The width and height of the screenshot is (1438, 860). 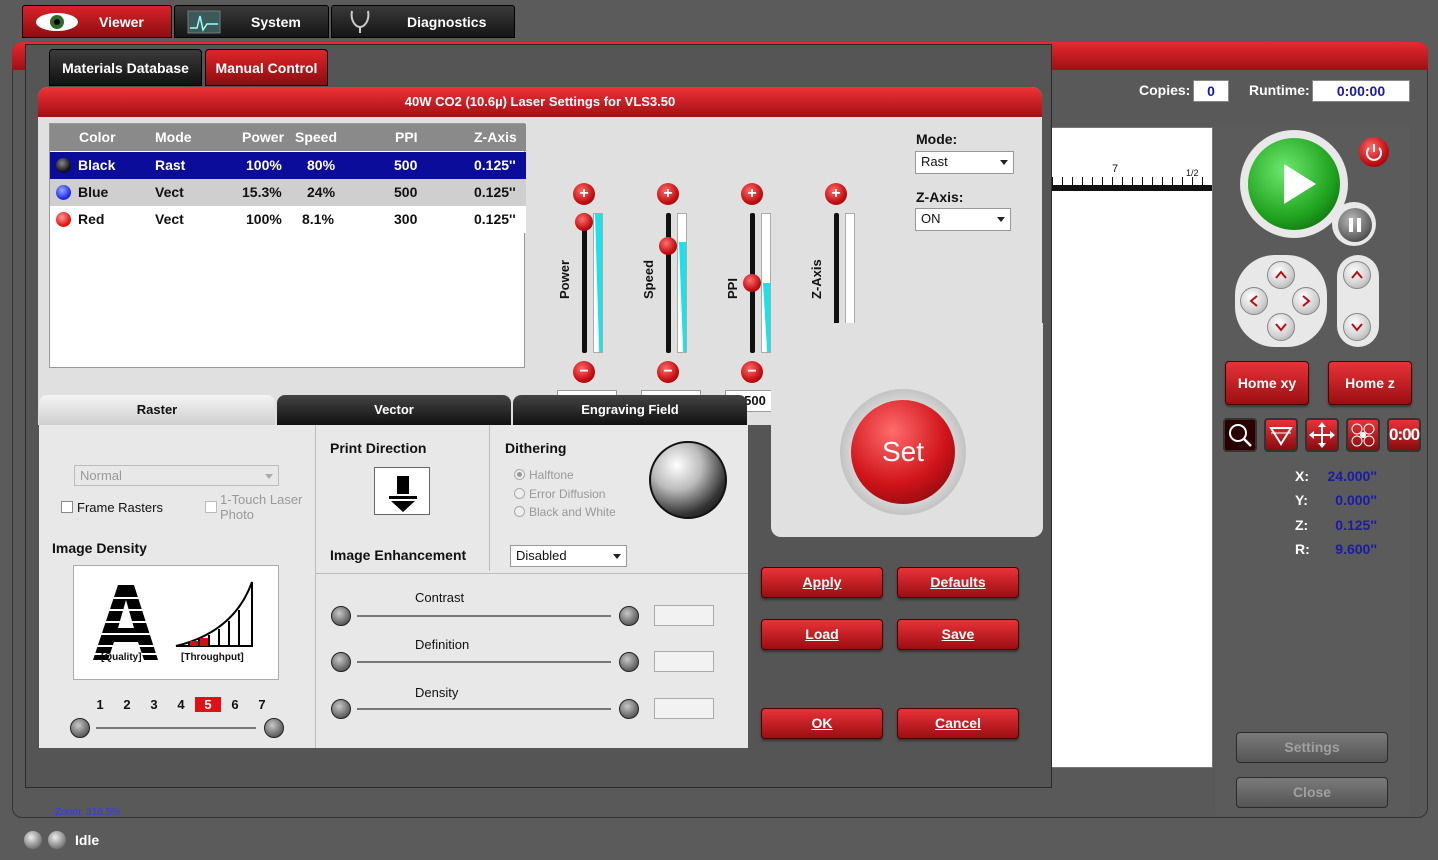 What do you see at coordinates (176, 728) in the screenshot?
I see `density-slider-track` at bounding box center [176, 728].